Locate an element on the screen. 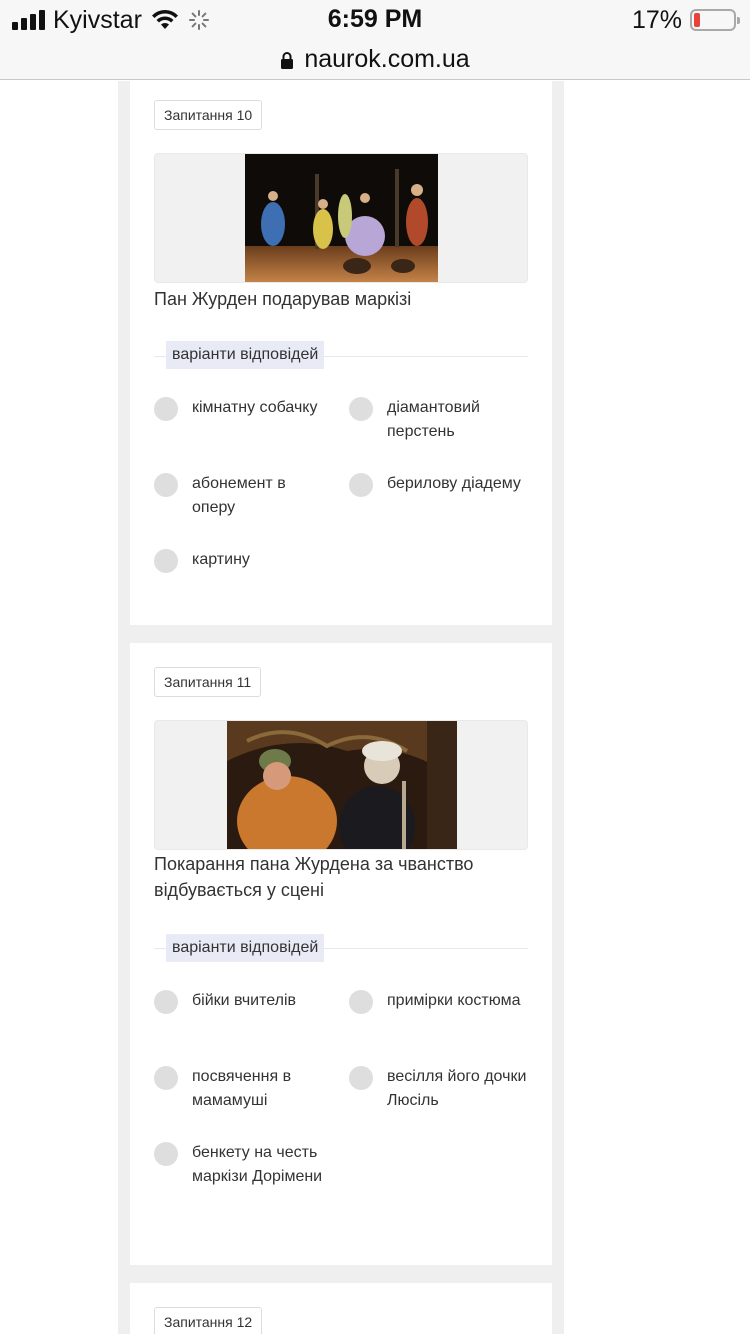 The height and width of the screenshot is (1334, 750). answer-option-label: посвячення в мамамуші is located at coordinates (242, 1088).